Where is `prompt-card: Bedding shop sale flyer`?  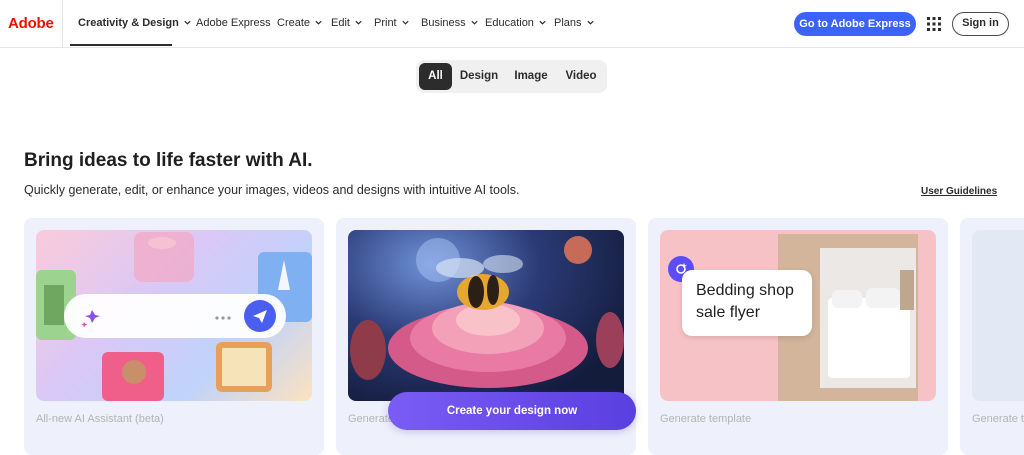
prompt-card: Bedding shop sale flyer is located at coordinates (747, 303).